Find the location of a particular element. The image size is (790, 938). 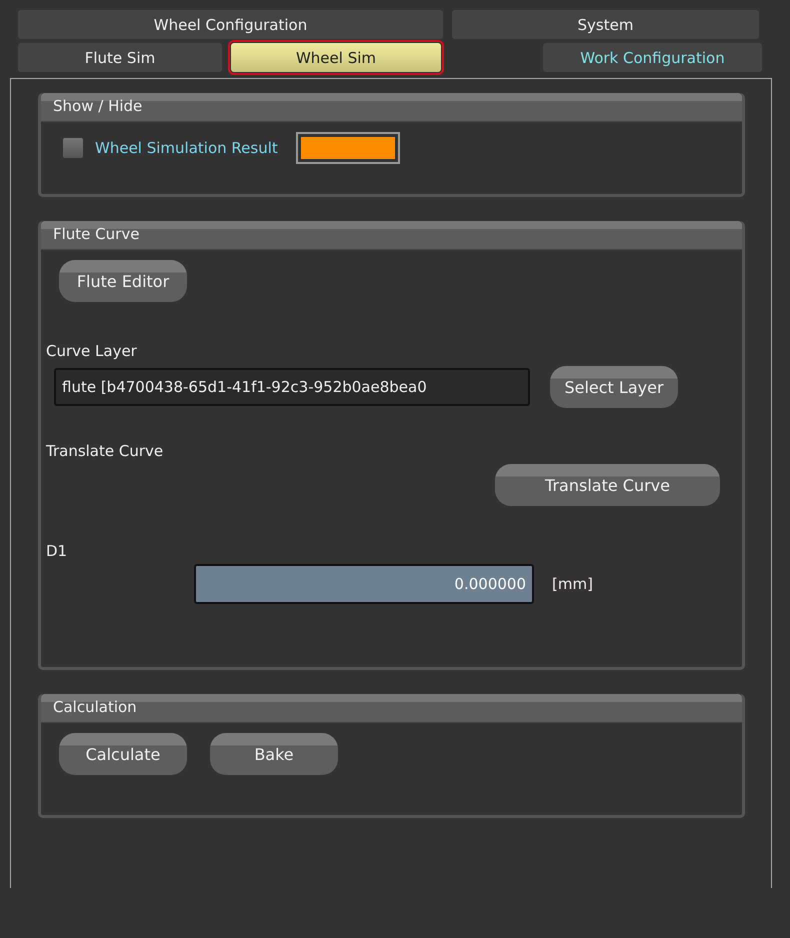

tab: Wheel Configuration is located at coordinates (230, 24).